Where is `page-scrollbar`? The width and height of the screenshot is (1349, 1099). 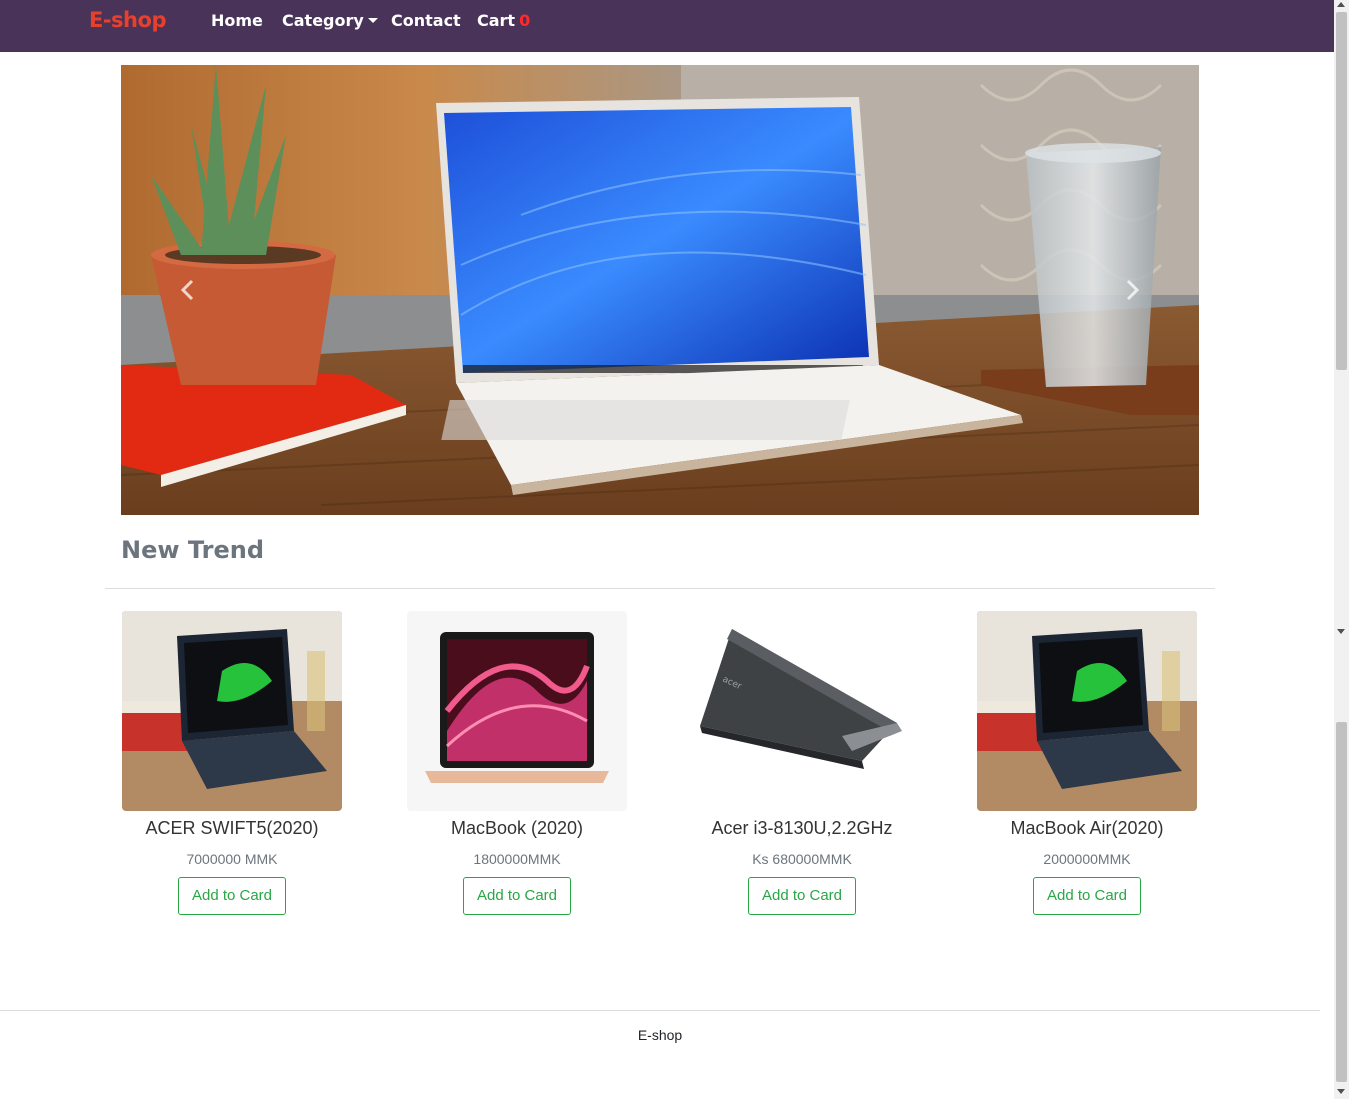
page-scrollbar is located at coordinates (1341, 549).